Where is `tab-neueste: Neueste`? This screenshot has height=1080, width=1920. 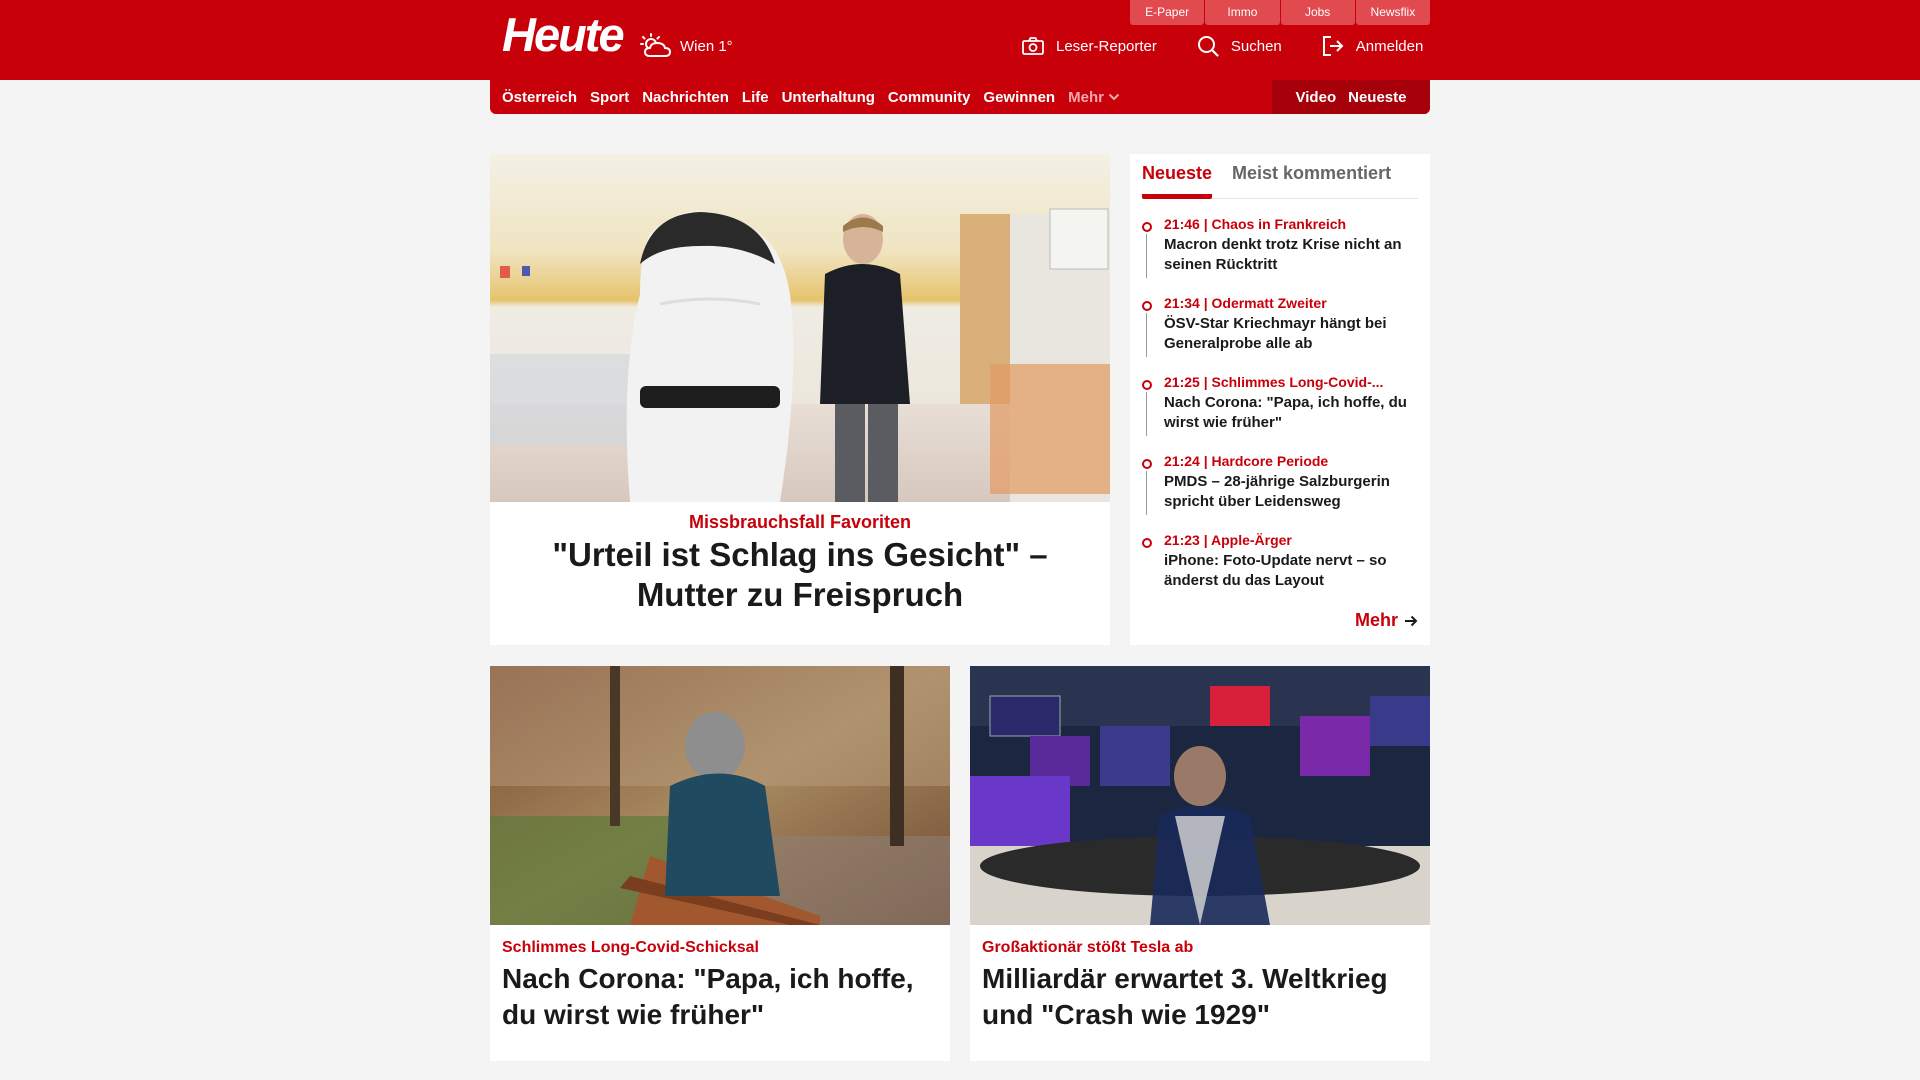
tab-neueste: Neueste is located at coordinates (1177, 176).